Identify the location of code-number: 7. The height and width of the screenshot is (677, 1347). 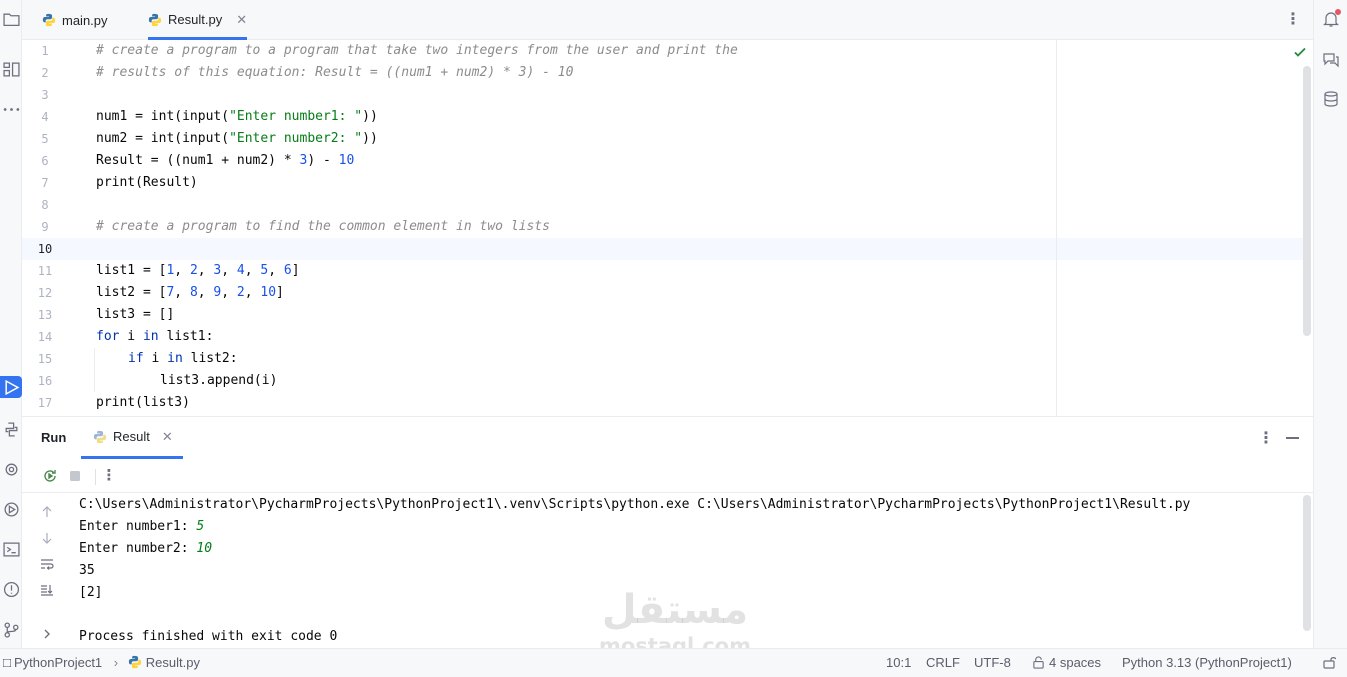
(170, 292).